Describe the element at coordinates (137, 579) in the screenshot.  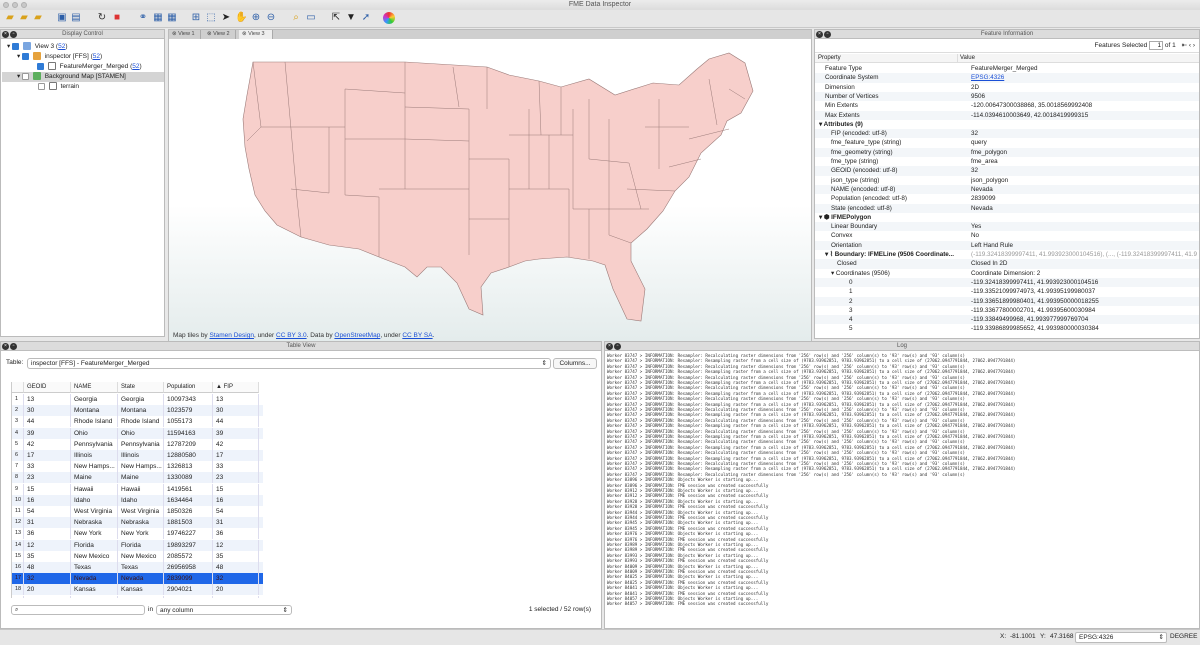
I see `table-row: 17 32 Nevada Nevada 2839099 32` at that location.